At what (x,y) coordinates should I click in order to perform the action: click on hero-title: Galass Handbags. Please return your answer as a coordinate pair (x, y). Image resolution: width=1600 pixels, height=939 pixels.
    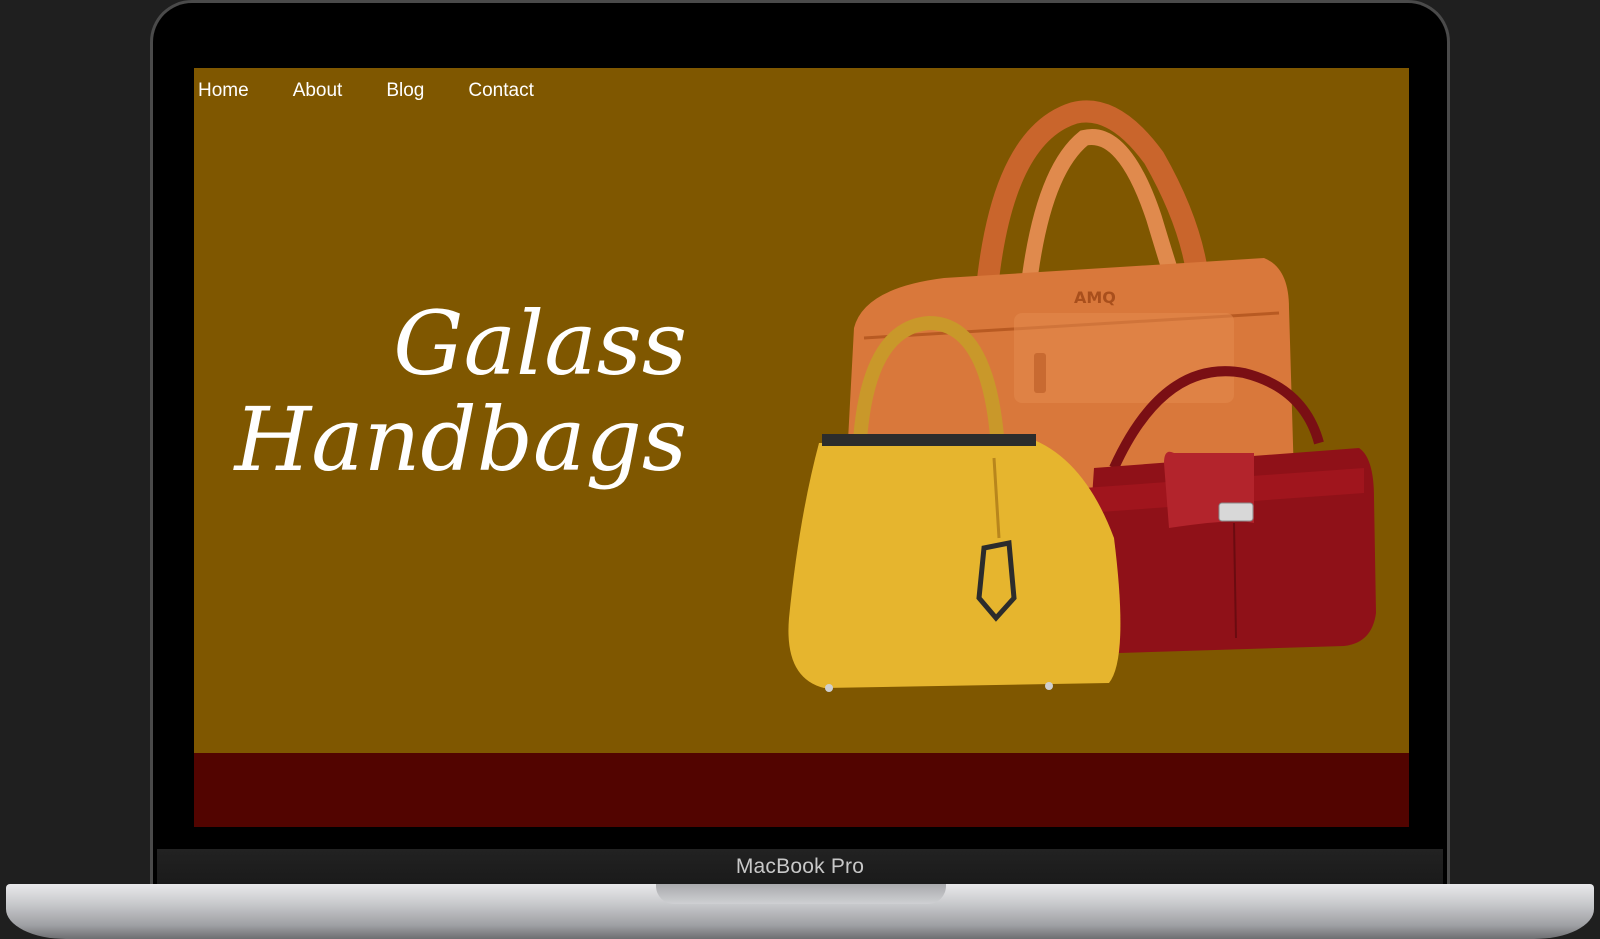
    Looking at the image, I should click on (444, 392).